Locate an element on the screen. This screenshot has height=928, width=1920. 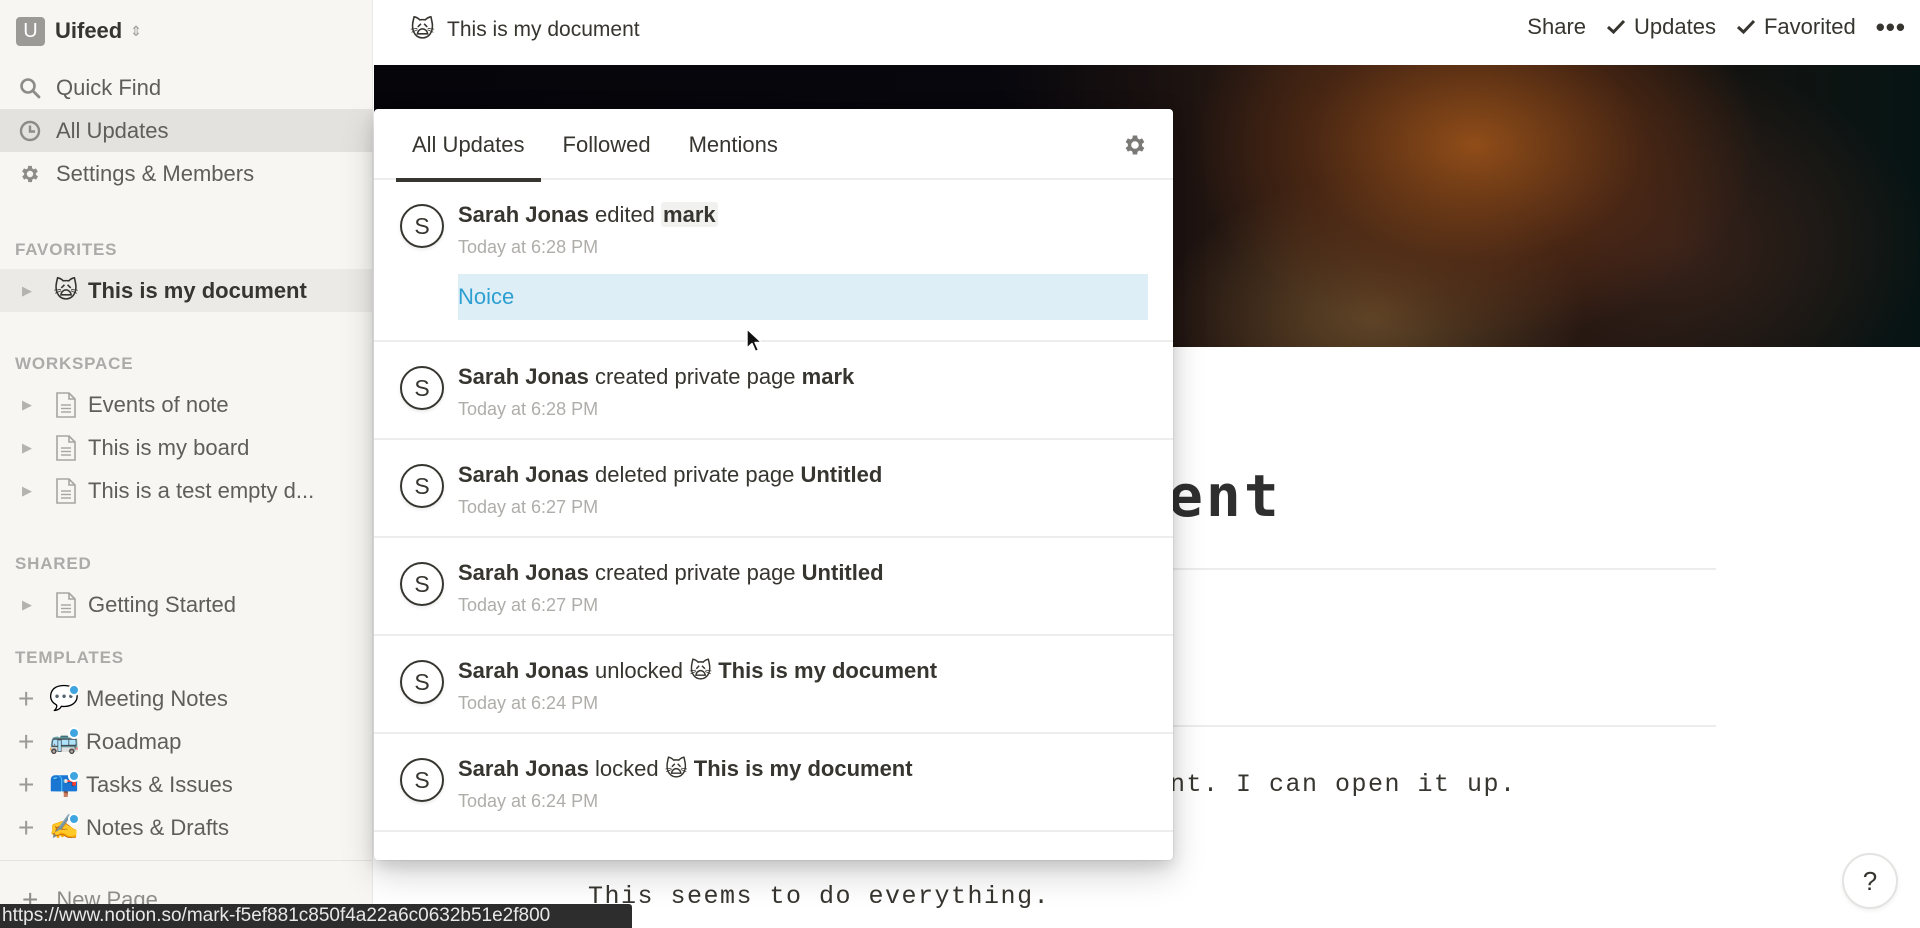
nav-all-updates: All Updates is located at coordinates (186, 130).